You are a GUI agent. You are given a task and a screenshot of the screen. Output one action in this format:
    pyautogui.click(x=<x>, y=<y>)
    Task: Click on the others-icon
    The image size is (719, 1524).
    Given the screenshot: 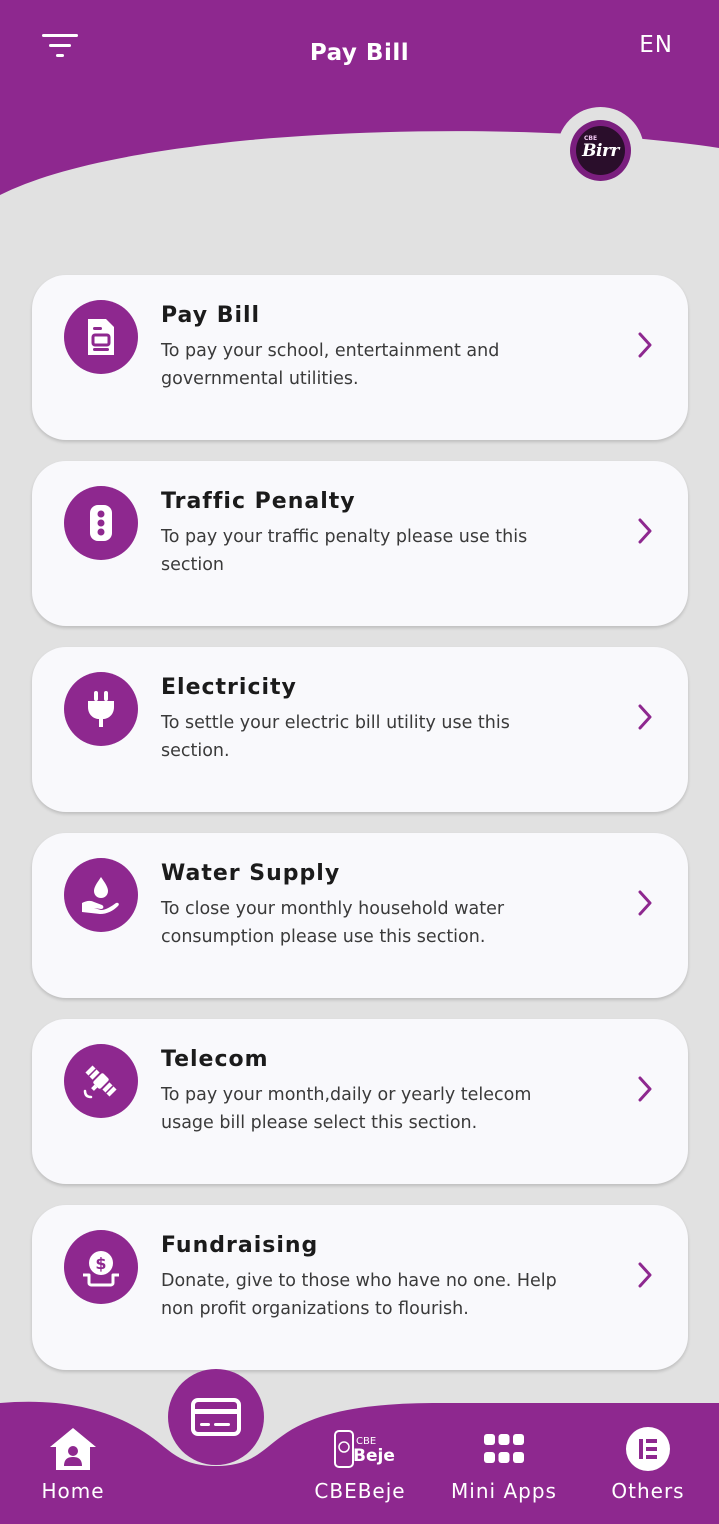 What is the action you would take?
    pyautogui.click(x=648, y=1449)
    